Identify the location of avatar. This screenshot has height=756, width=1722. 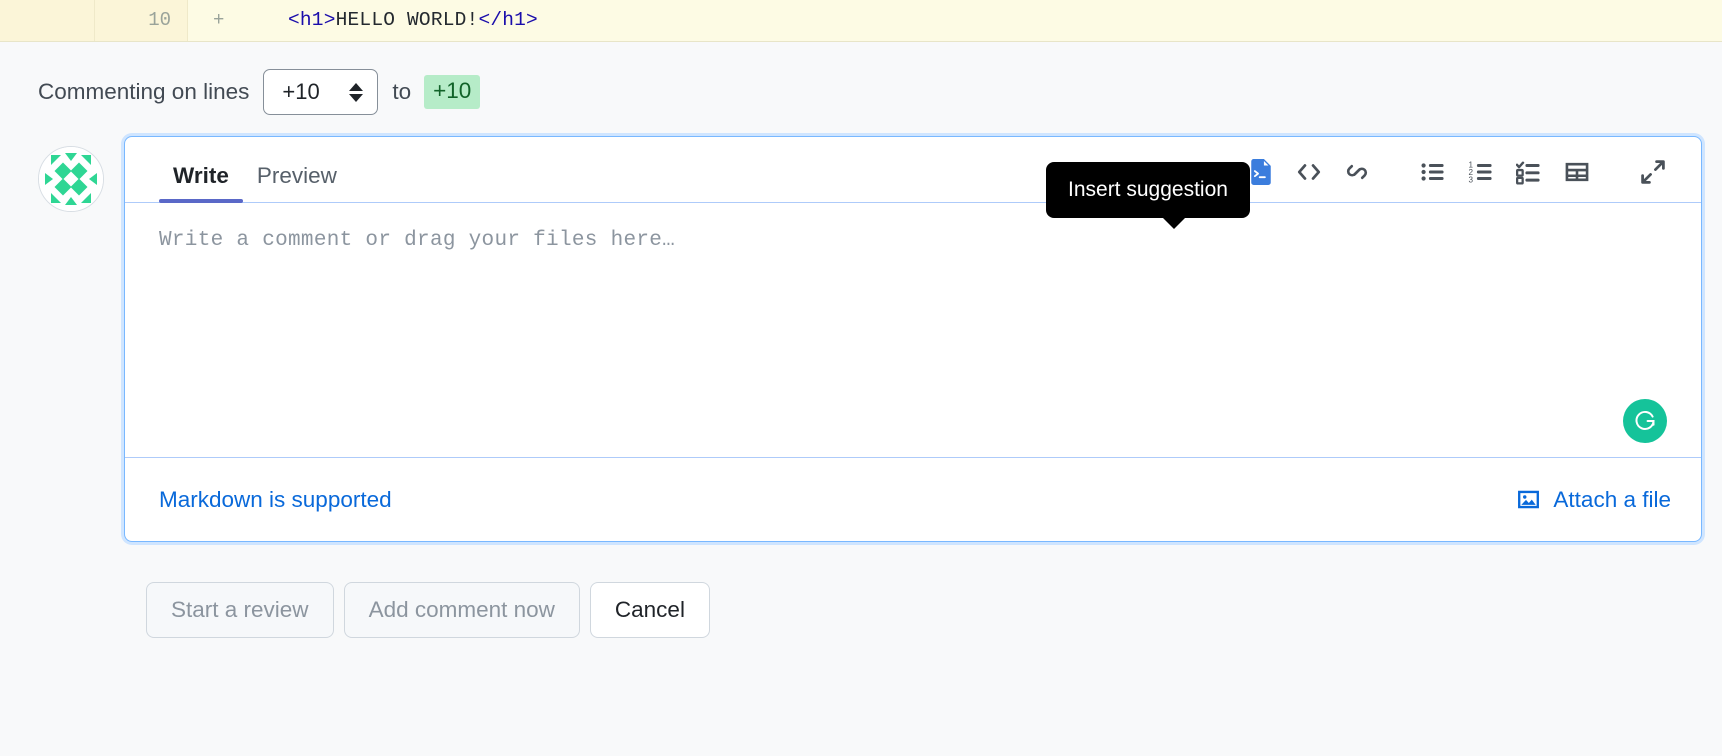
(71, 179).